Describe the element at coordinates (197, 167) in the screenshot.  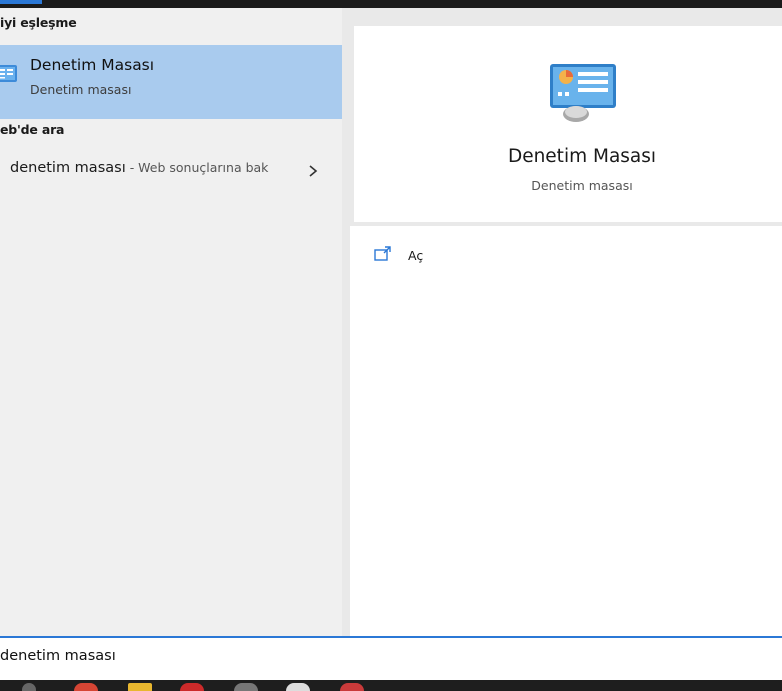
I see `web-query-suffix: - Web sonuçlarına bak` at that location.